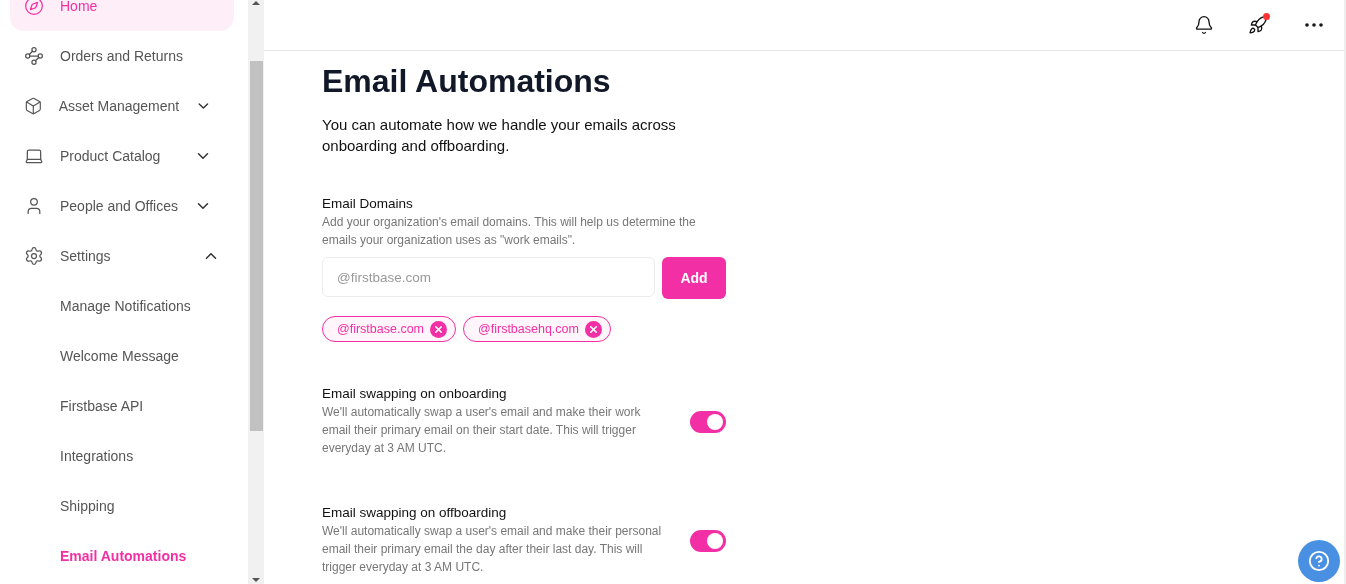 Image resolution: width=1346 pixels, height=584 pixels. I want to click on sidebar-subitem: Integrations, so click(122, 456).